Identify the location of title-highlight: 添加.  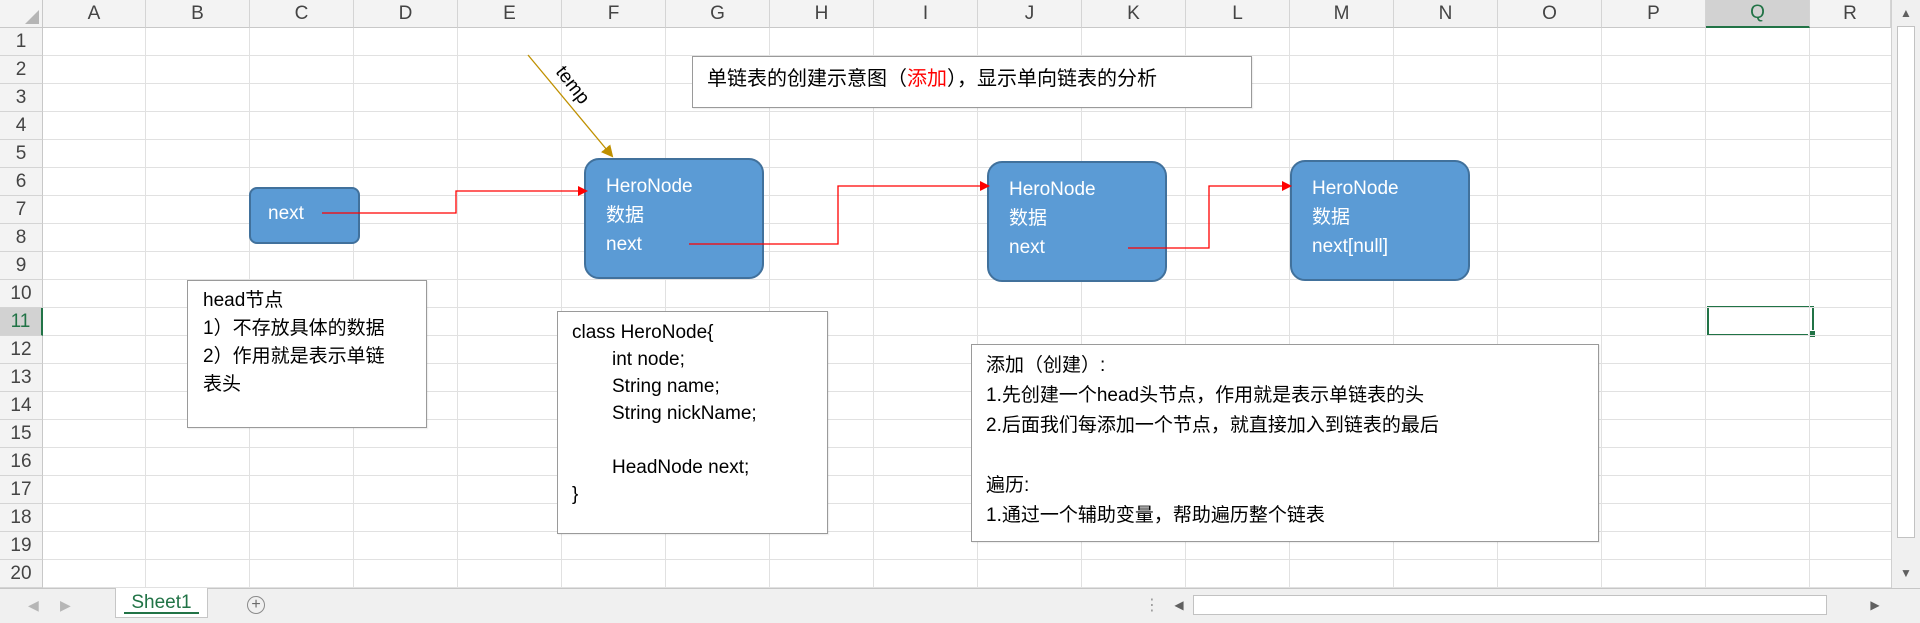
(927, 79).